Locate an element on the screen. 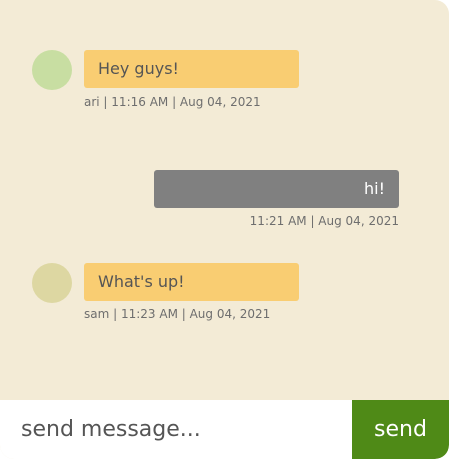  avatar-sam is located at coordinates (52, 283).